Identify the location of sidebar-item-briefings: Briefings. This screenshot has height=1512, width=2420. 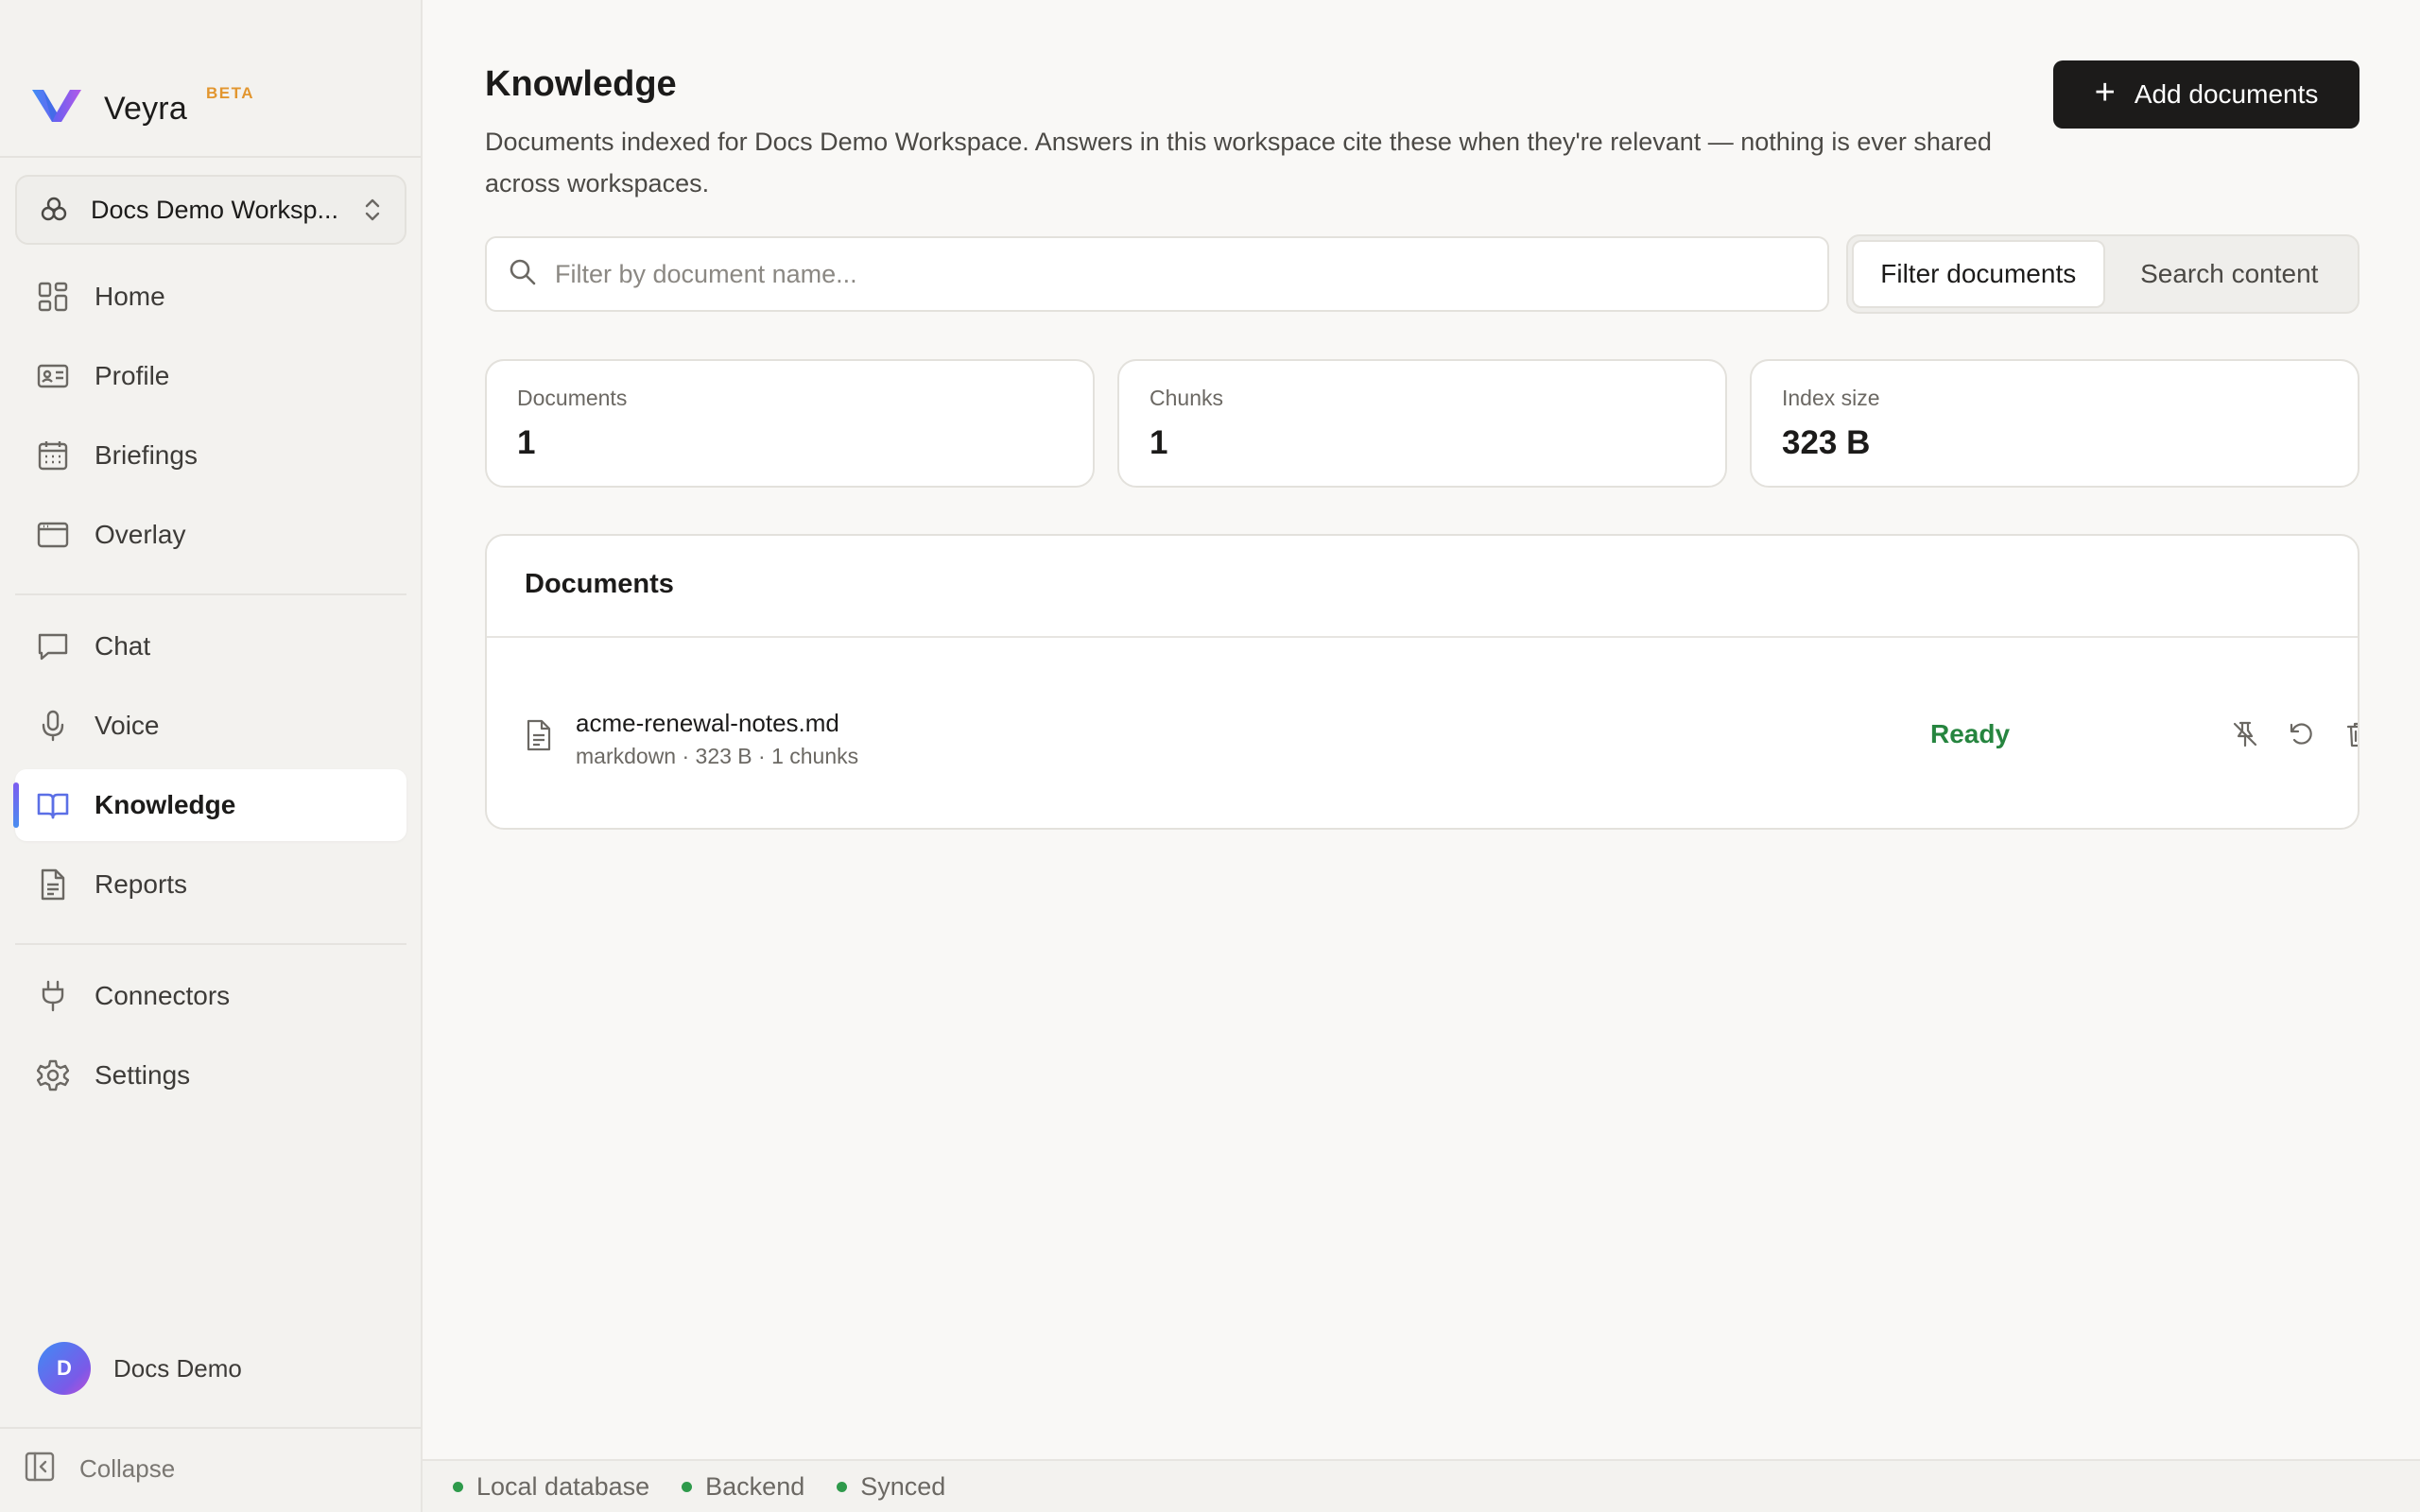
(210, 455).